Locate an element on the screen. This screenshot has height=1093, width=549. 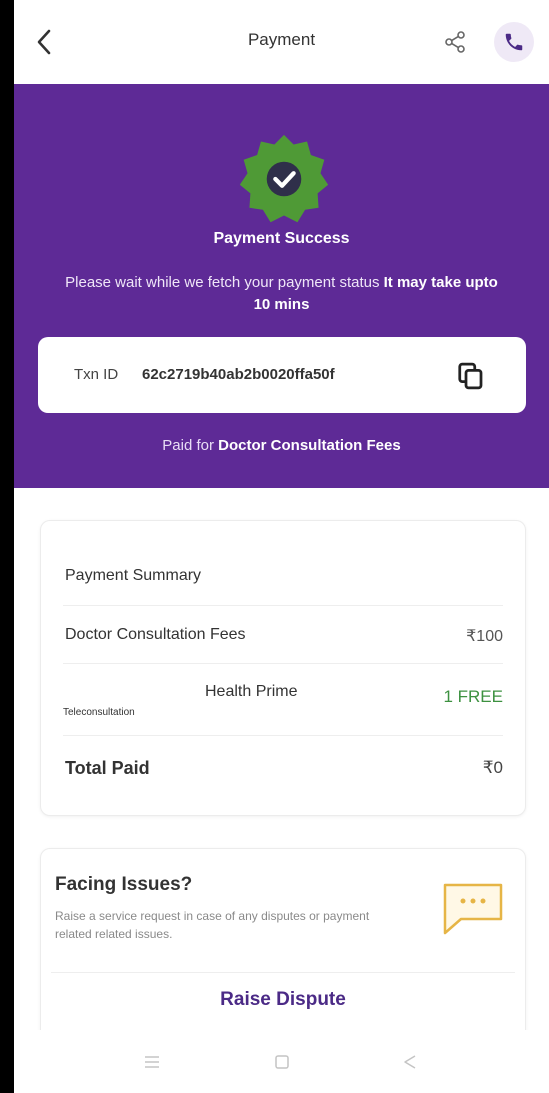
transaction-card: Txn ID 62c2719b40ab2b0020ffa50f is located at coordinates (282, 375).